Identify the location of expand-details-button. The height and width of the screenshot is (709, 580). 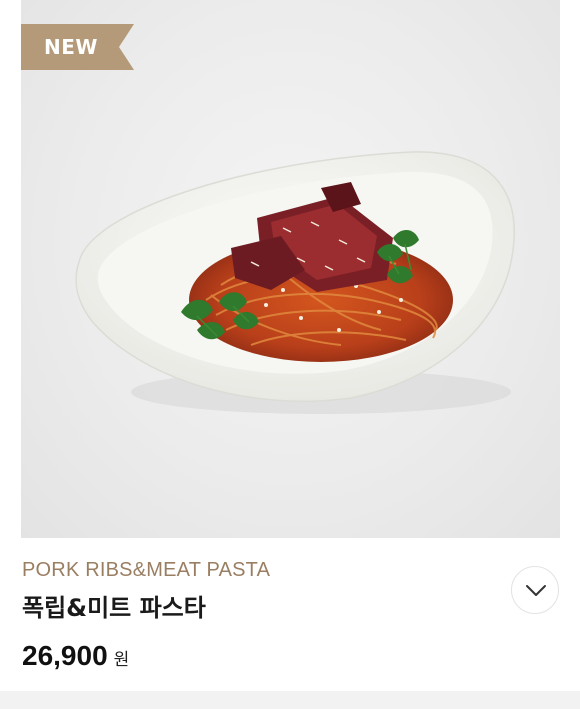
(535, 590).